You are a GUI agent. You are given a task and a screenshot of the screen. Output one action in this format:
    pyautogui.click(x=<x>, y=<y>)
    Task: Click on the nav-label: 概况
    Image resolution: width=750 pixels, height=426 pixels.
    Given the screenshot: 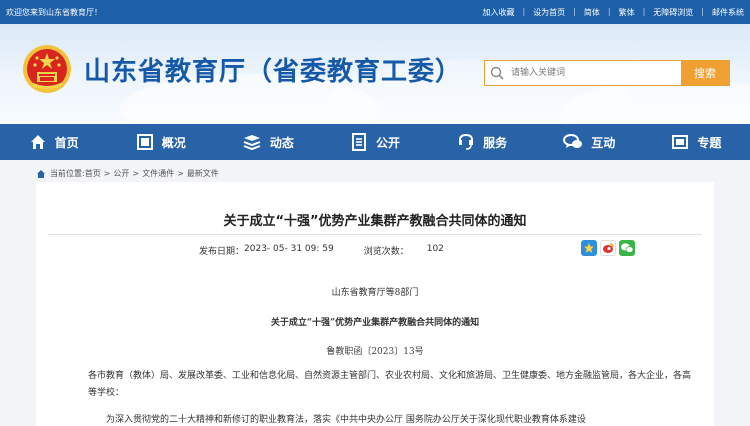 What is the action you would take?
    pyautogui.click(x=173, y=142)
    